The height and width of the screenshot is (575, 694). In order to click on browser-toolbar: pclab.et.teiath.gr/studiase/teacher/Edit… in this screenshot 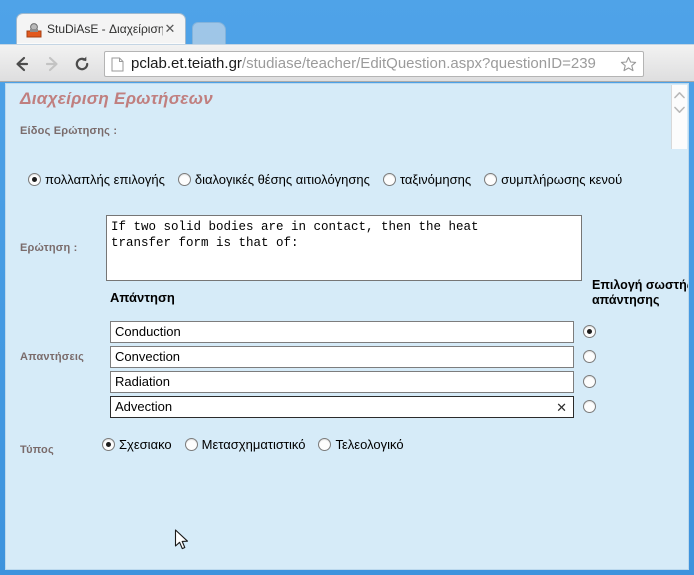, I will do `click(347, 63)`.